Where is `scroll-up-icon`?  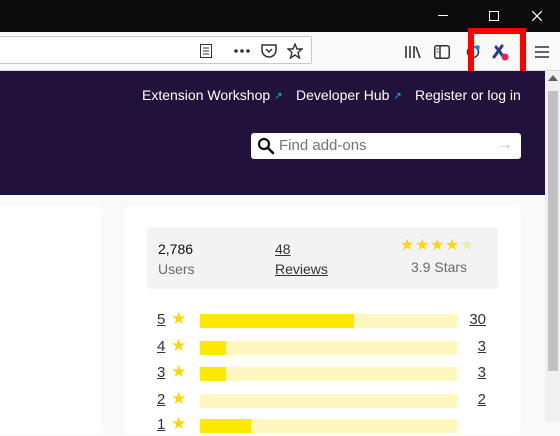 scroll-up-icon is located at coordinates (553, 78).